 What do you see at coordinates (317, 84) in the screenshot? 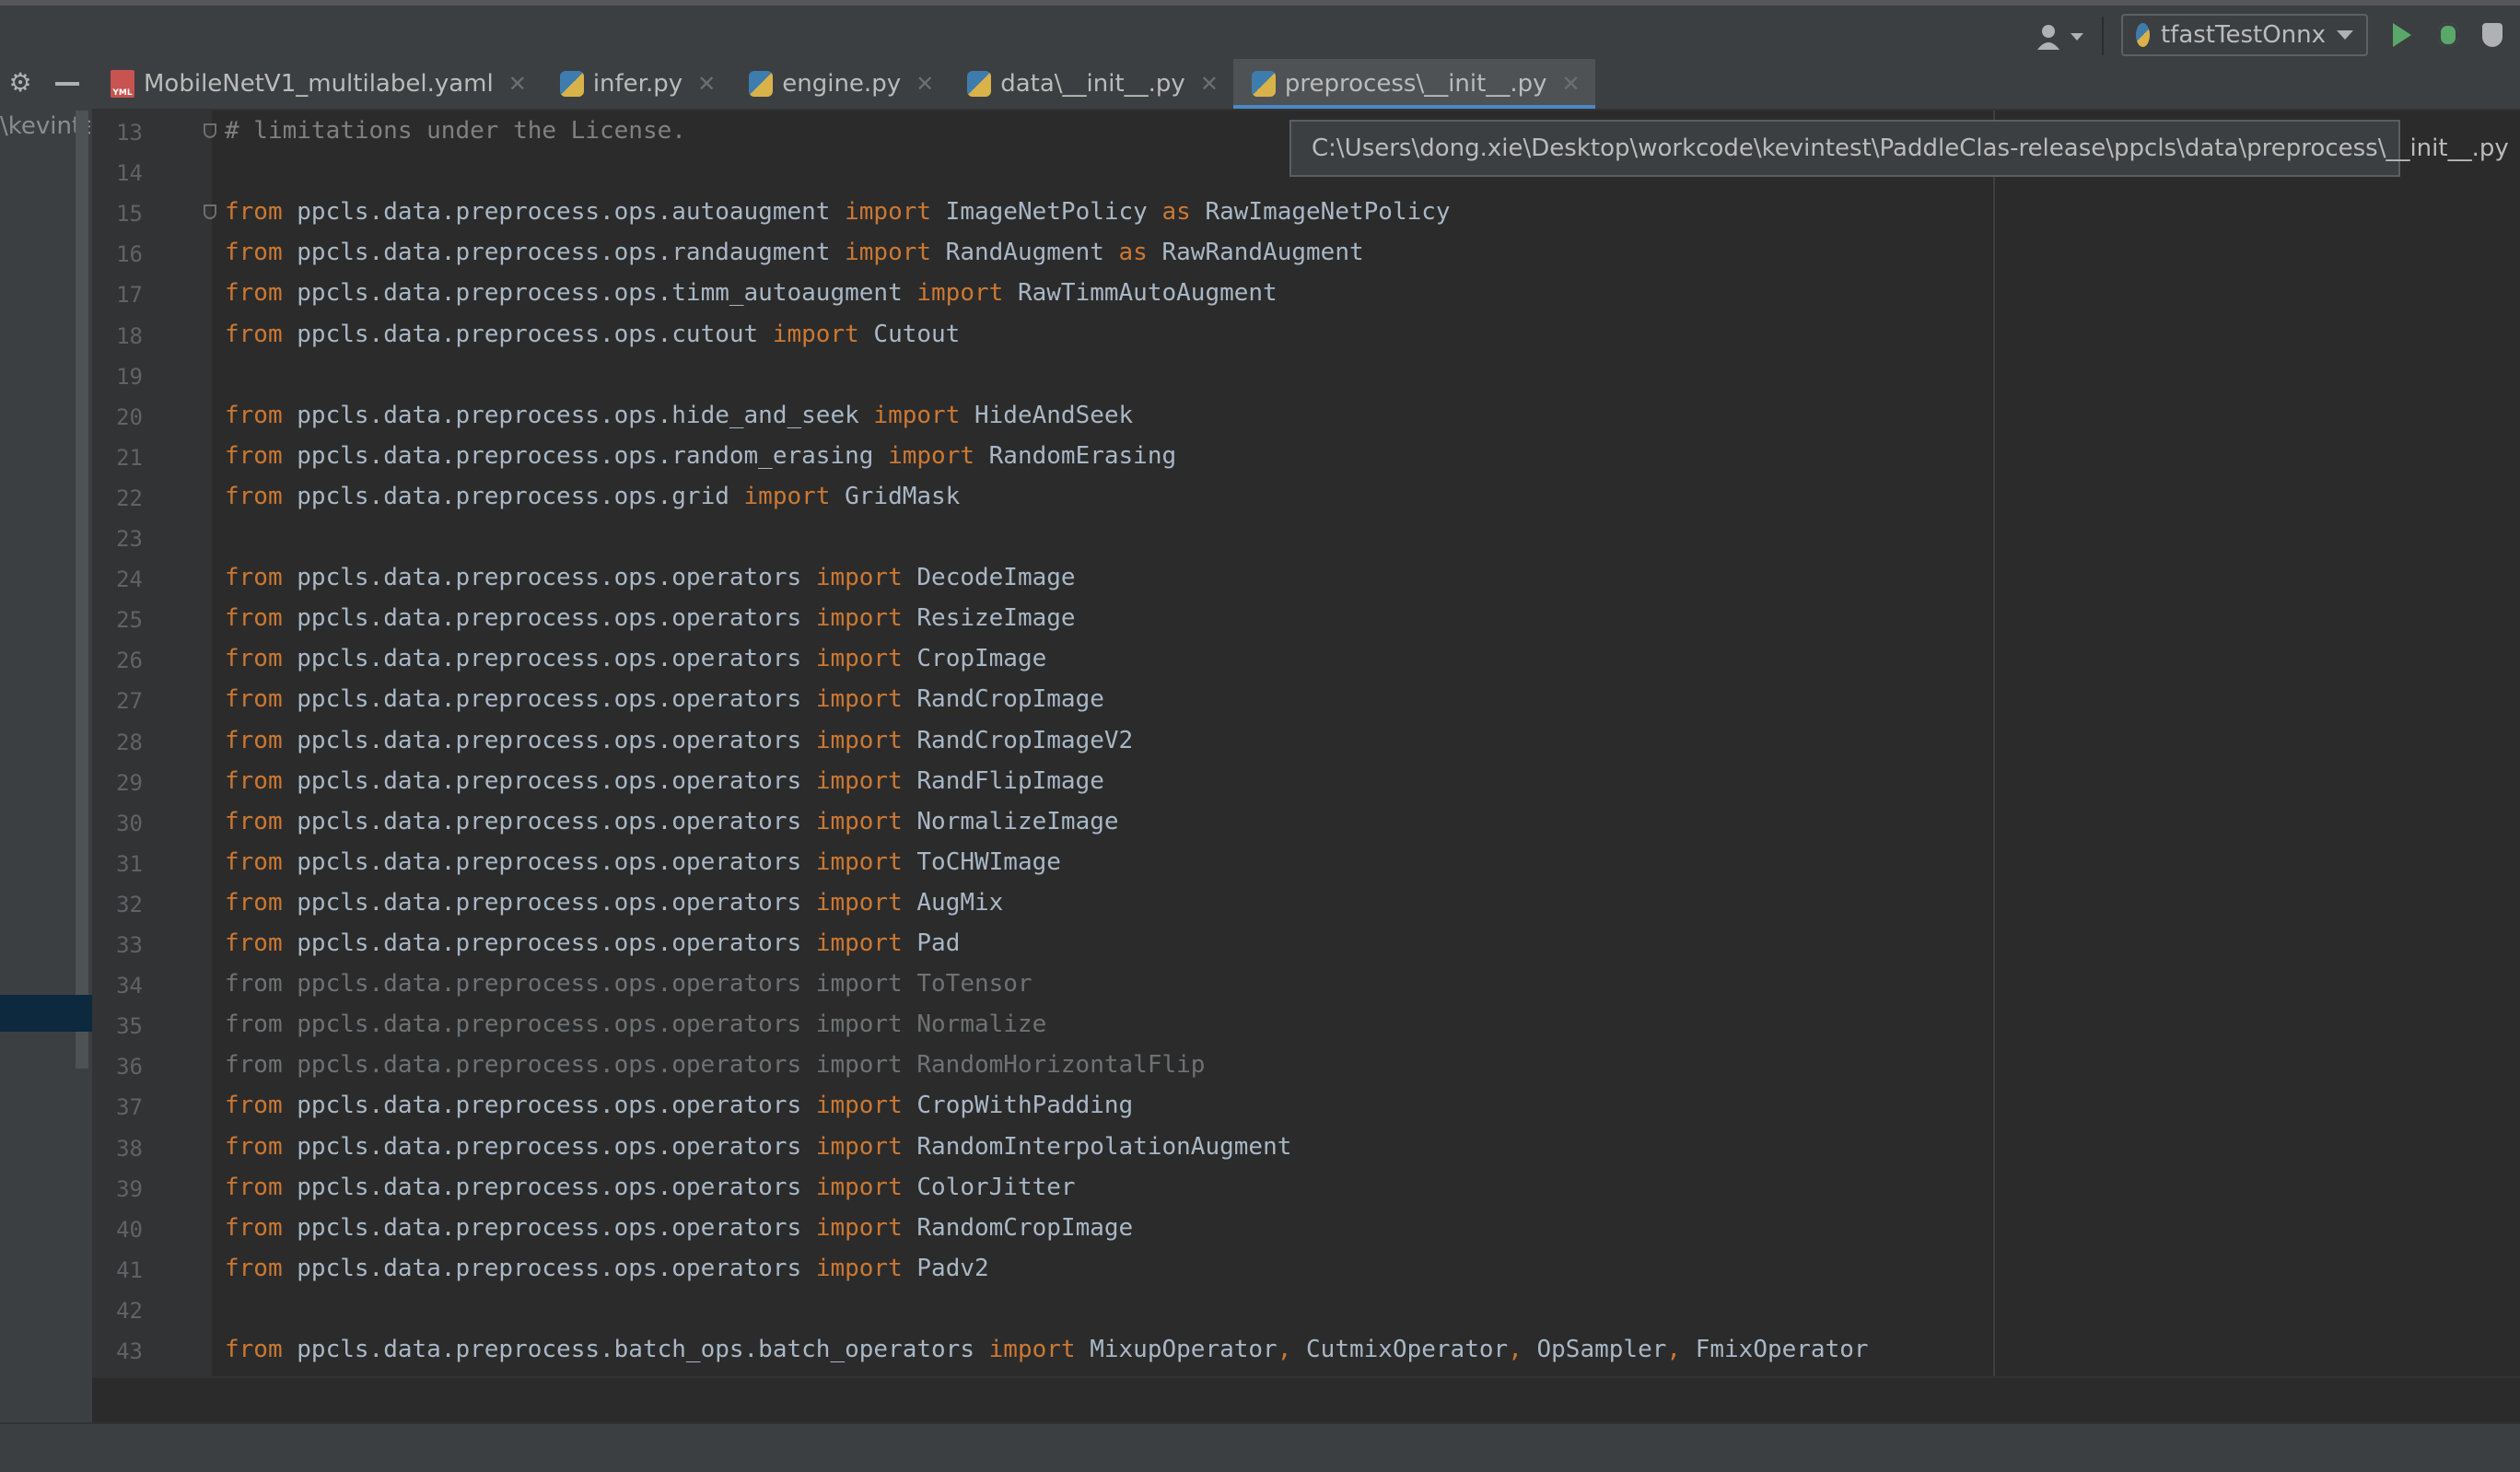
I see `tab-mobilenetv1-multilabel-yaml: YML MobileNetV1_multilabel.yaml ✕` at bounding box center [317, 84].